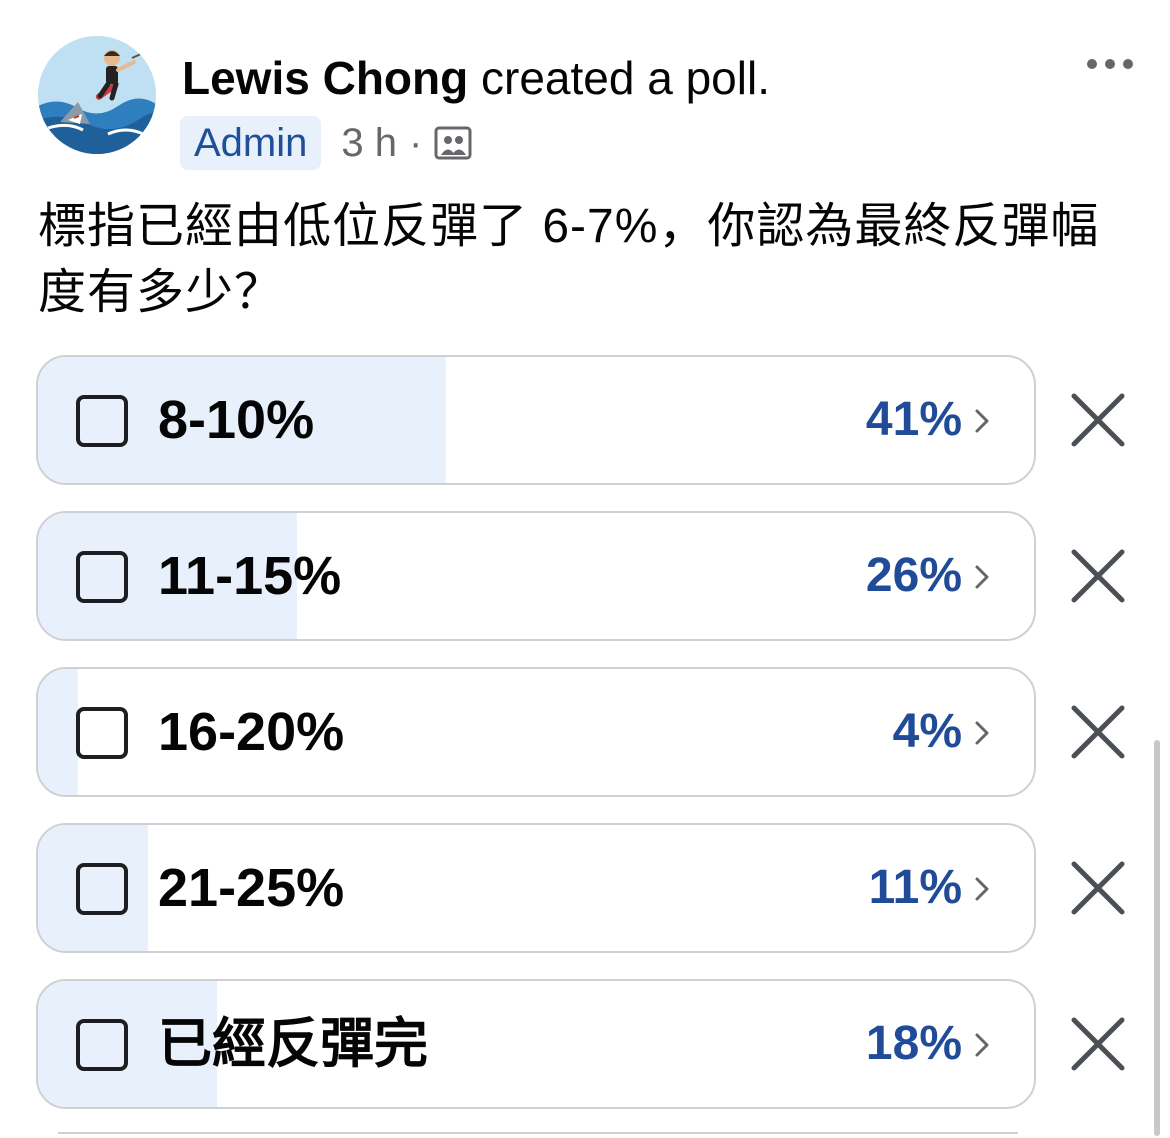 The height and width of the screenshot is (1138, 1170). I want to click on scrollbar, so click(1157, 938).